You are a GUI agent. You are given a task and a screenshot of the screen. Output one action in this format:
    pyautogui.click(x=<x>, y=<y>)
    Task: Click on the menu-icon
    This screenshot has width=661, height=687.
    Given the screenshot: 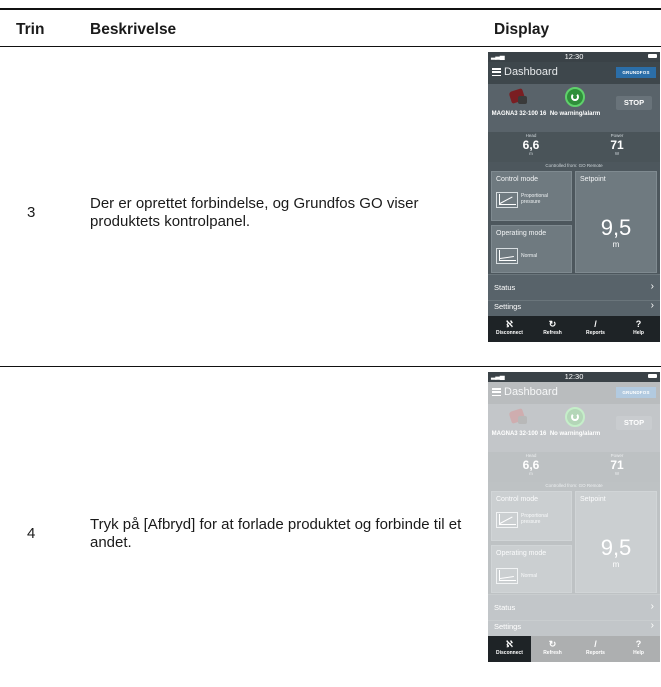 What is the action you would take?
    pyautogui.click(x=496, y=72)
    